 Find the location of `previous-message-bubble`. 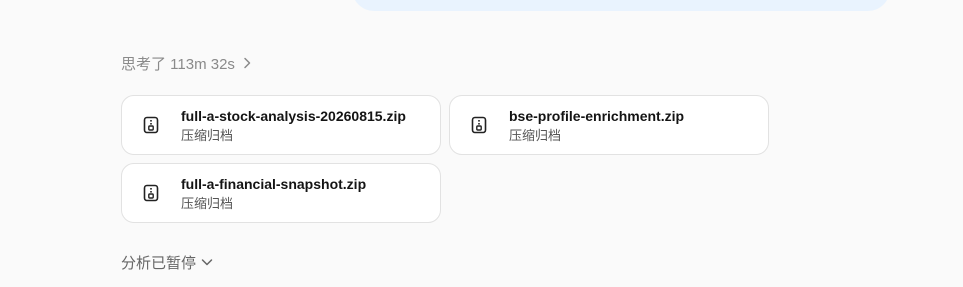

previous-message-bubble is located at coordinates (621, 5).